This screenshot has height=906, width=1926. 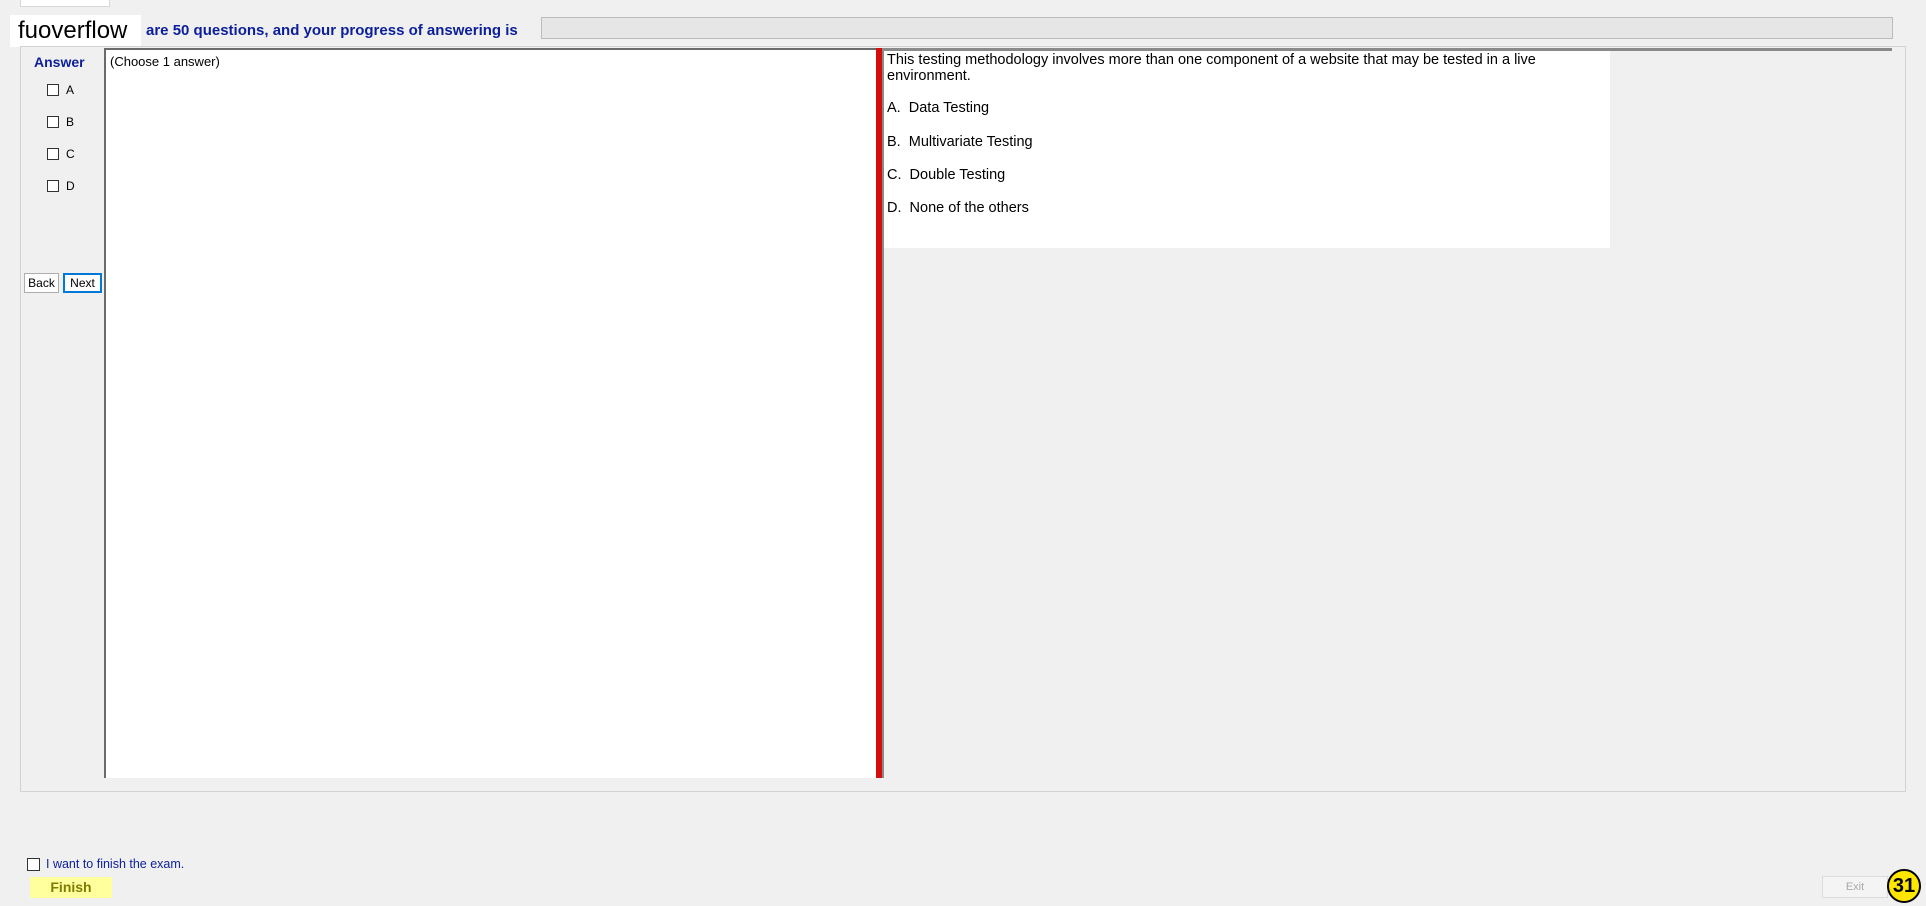 I want to click on answer-option-a: A, so click(x=60, y=90).